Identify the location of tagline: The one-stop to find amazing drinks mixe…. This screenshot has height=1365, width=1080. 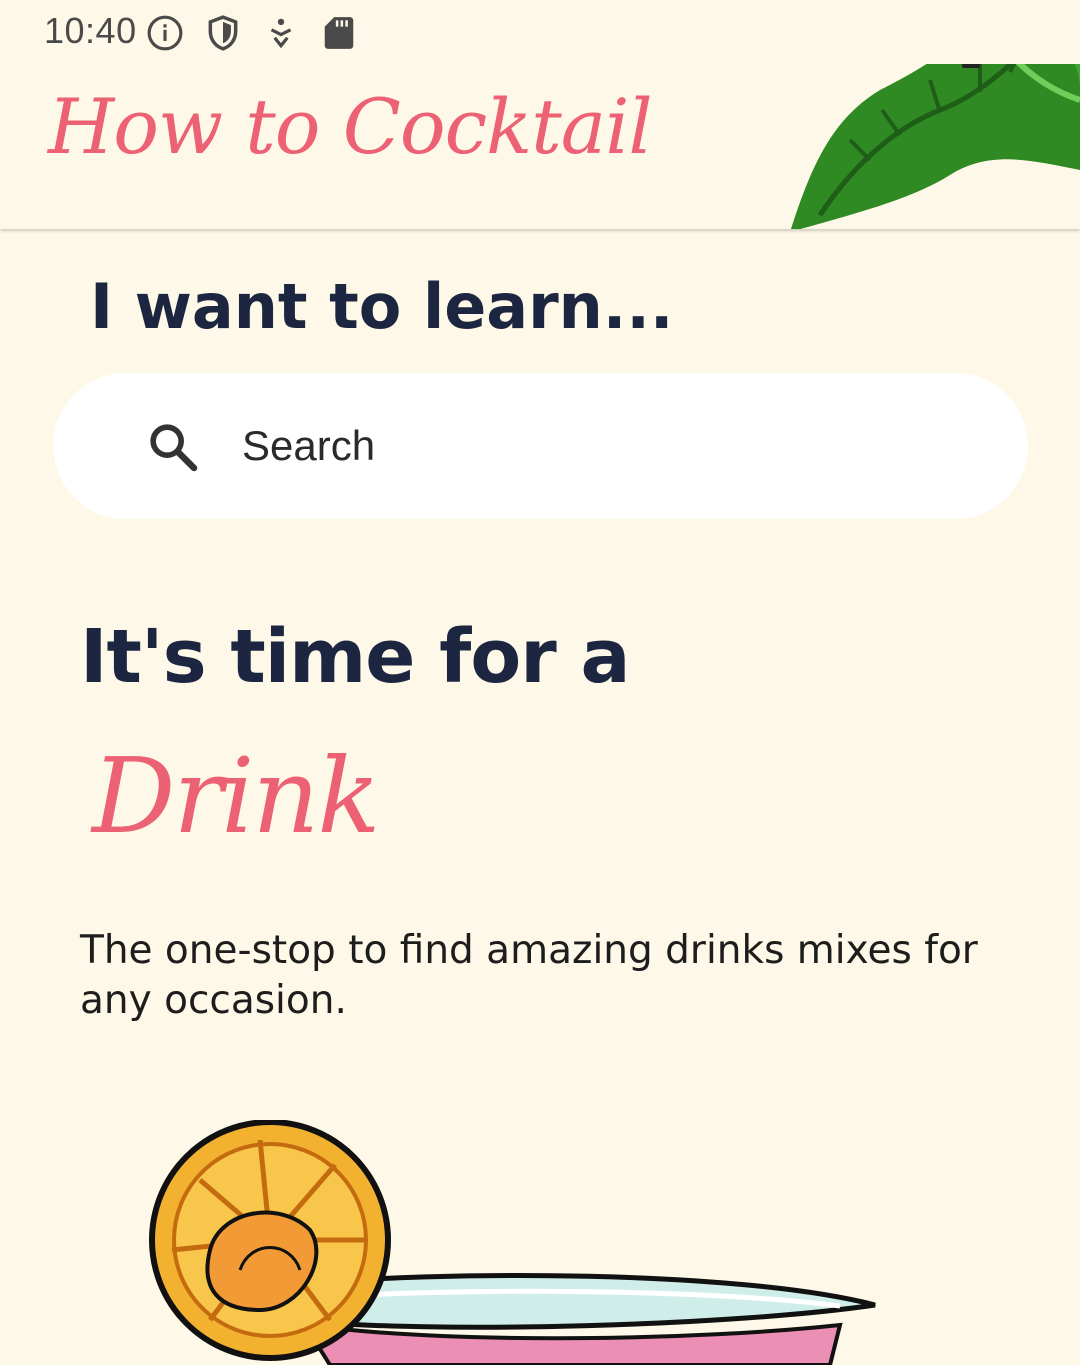
(529, 975).